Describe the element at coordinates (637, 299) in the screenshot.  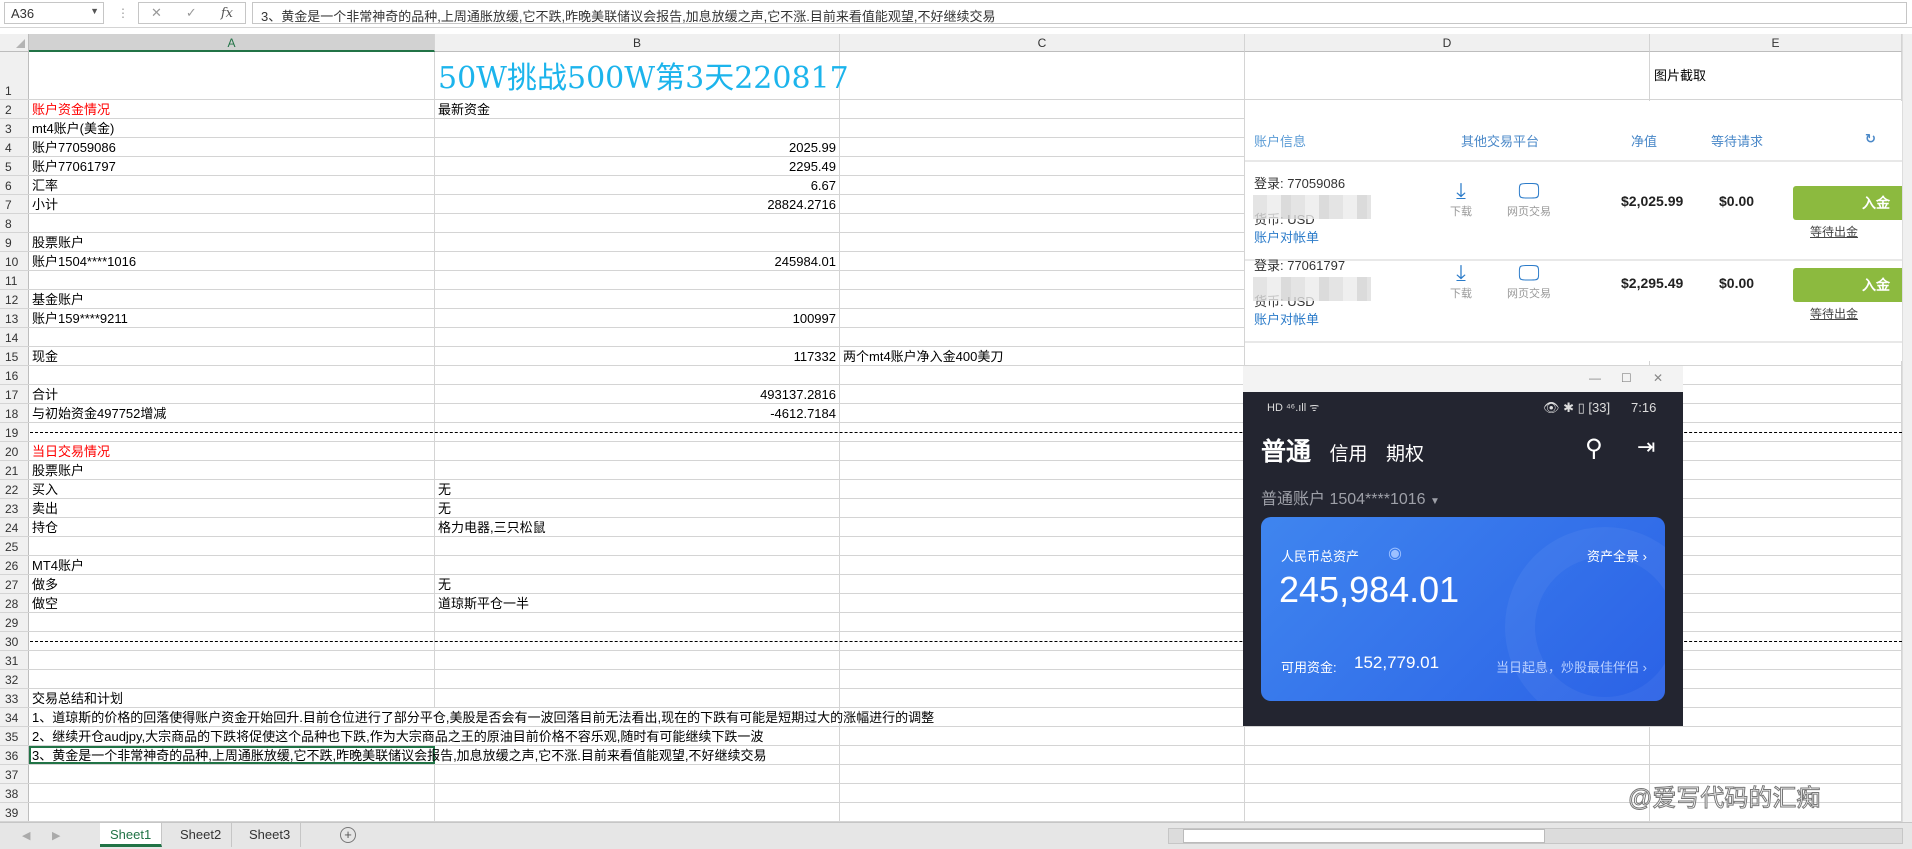
I see `cell-b12` at that location.